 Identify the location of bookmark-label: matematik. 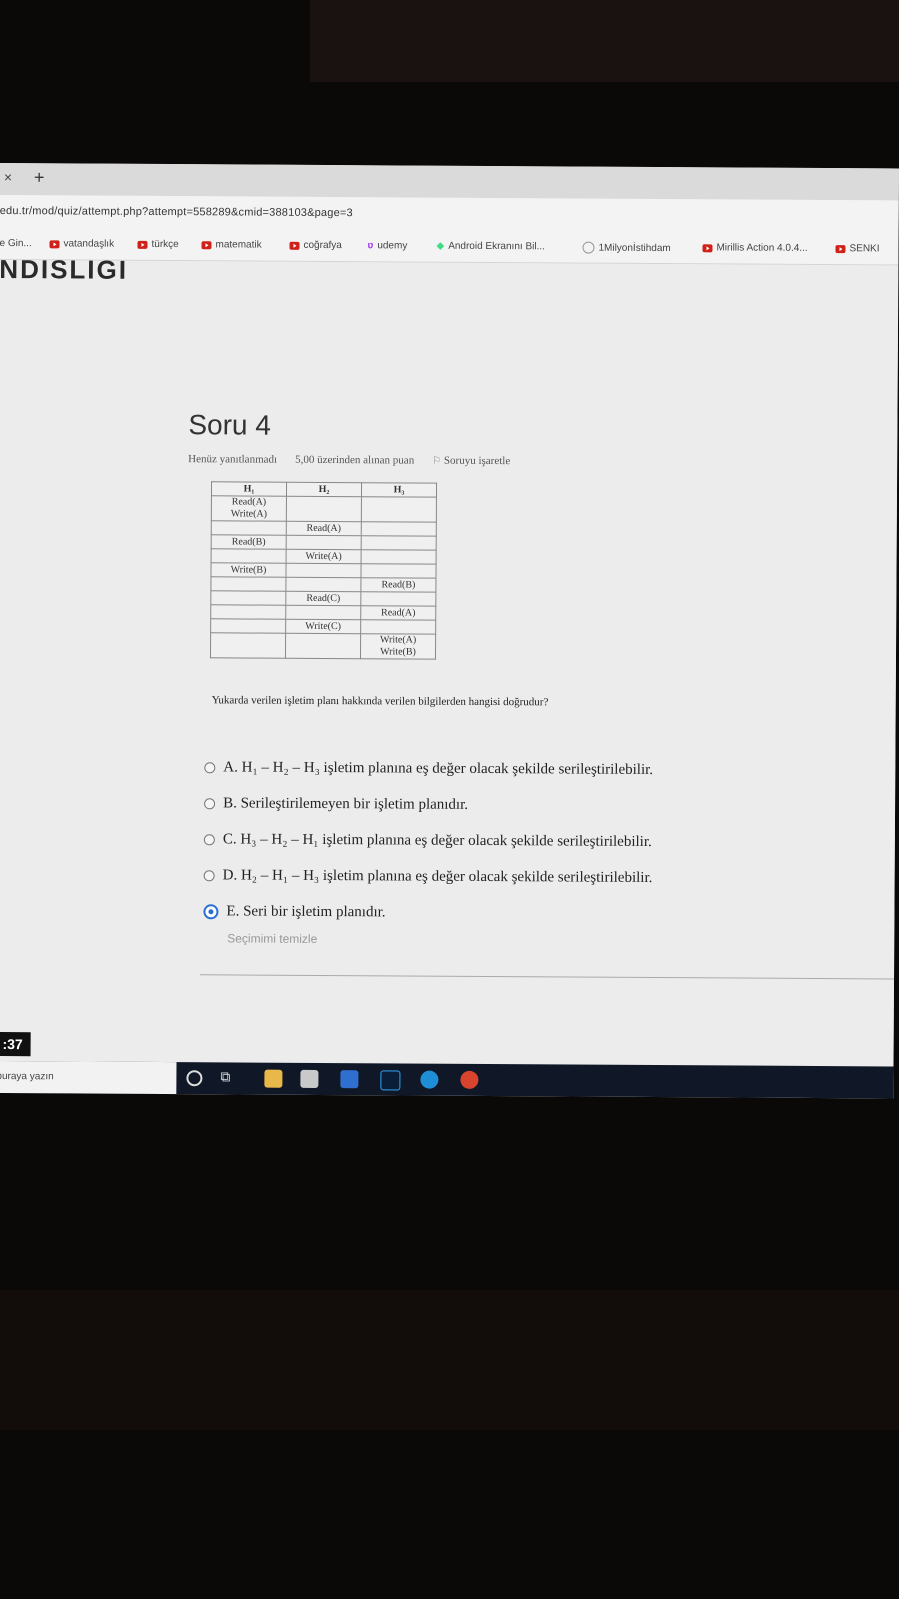
(238, 245).